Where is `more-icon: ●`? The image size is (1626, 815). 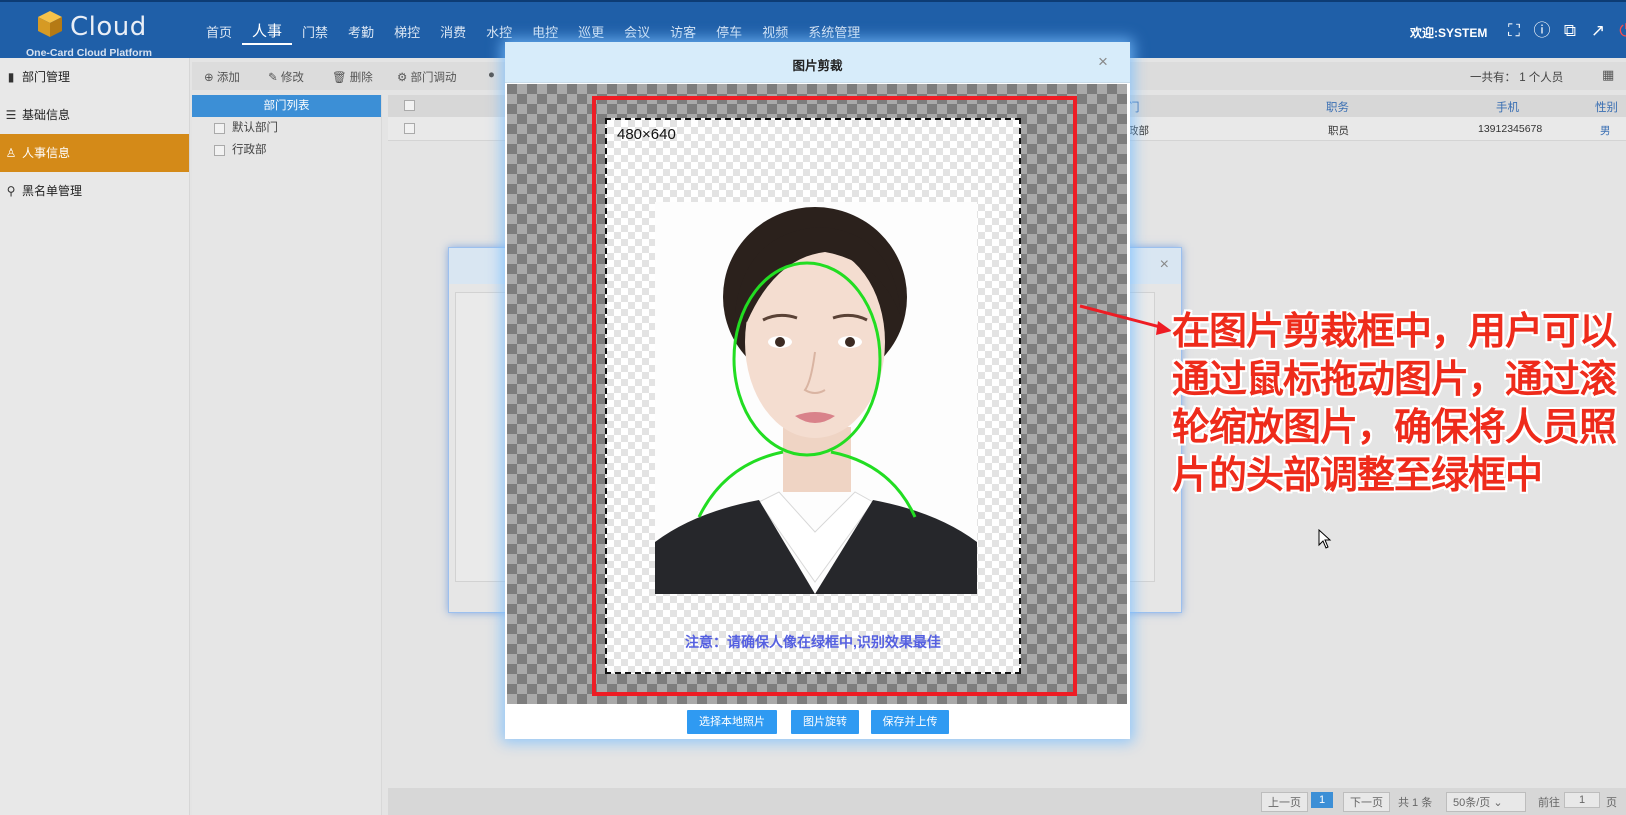 more-icon: ● is located at coordinates (491, 75).